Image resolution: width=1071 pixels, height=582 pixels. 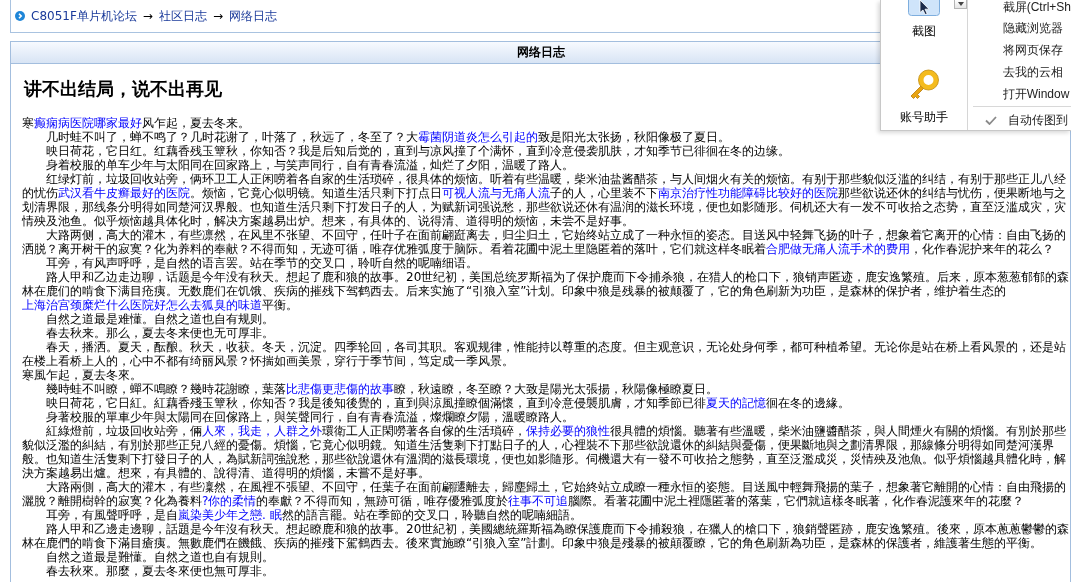 What do you see at coordinates (546, 291) in the screenshot?
I see `paragraph: 路人甲和乙边走边聊，话题是今年没有秋天。想起了鹿和狼的故事。20世纪初，美国总统罗斯福为了保护鹿而下令捕杀狼，在猎人的枪口下，狼销声匿迹，鹿安逸繁殖。后来，原本葱葱郁郁的森林在鹿们的啃食下满目疮痍。无数鹿们在饥饿、疾病的摧残下驾鹤西去。后来实施了“引狼入室”计划。印象中狼是残暴的被颠覆了，它的角色刷新为功臣，是森林的保护者，维护着生态的 上海治宫颈糜烂什么医院好怎么去狐臭的味道平衡。` at bounding box center [546, 291].